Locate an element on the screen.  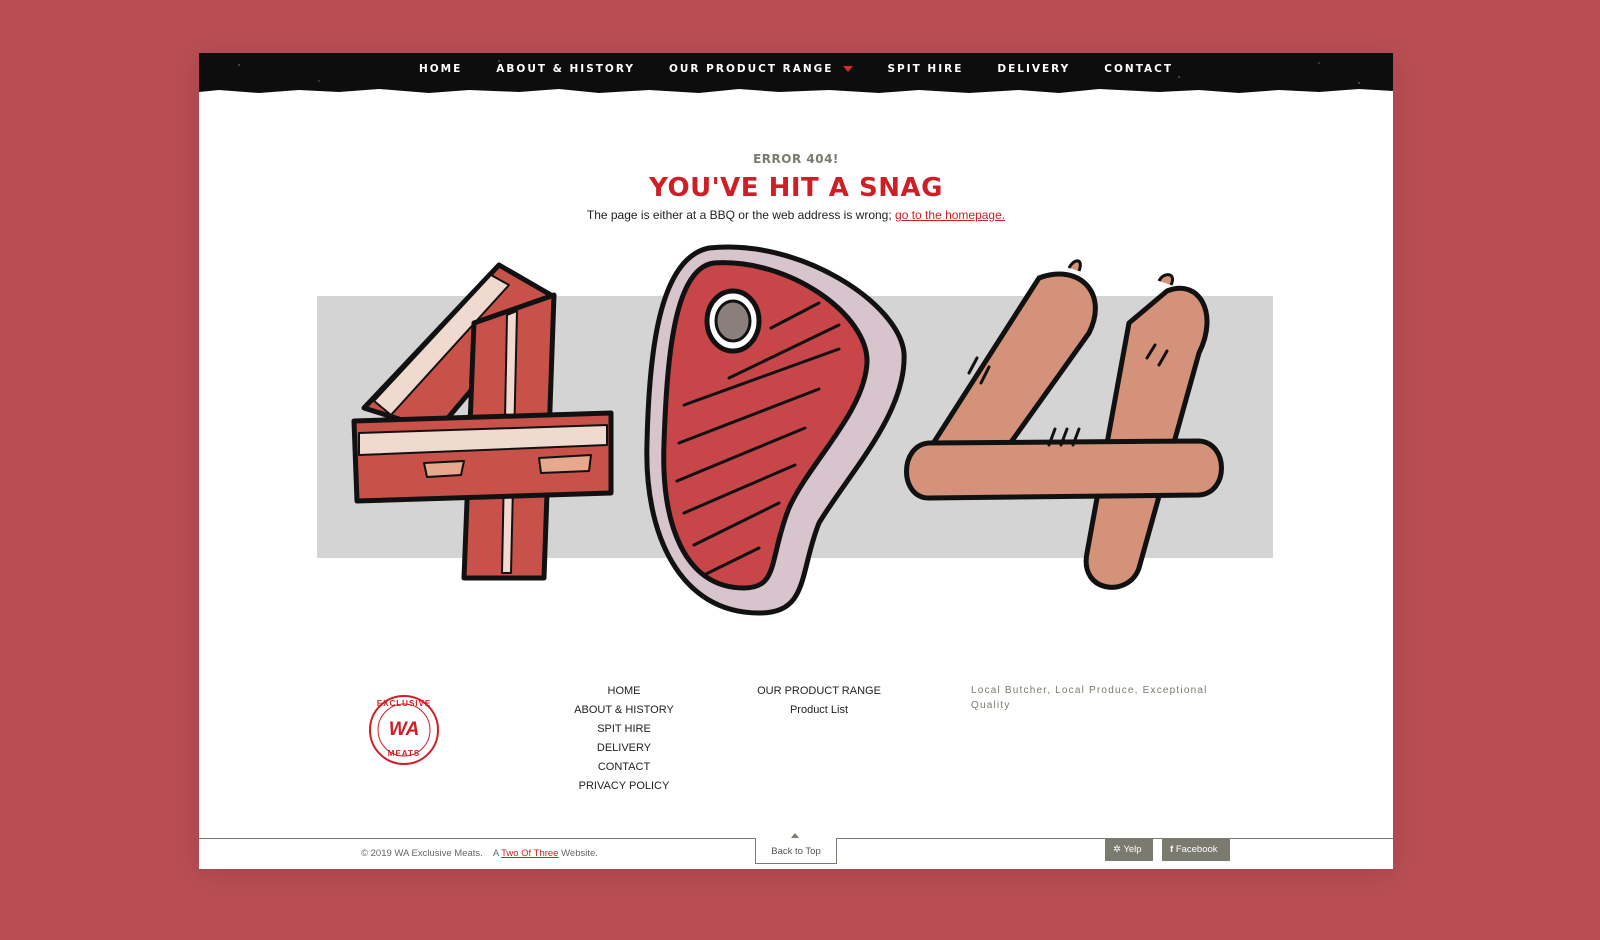
facebook-label: Facebook is located at coordinates (1196, 849).